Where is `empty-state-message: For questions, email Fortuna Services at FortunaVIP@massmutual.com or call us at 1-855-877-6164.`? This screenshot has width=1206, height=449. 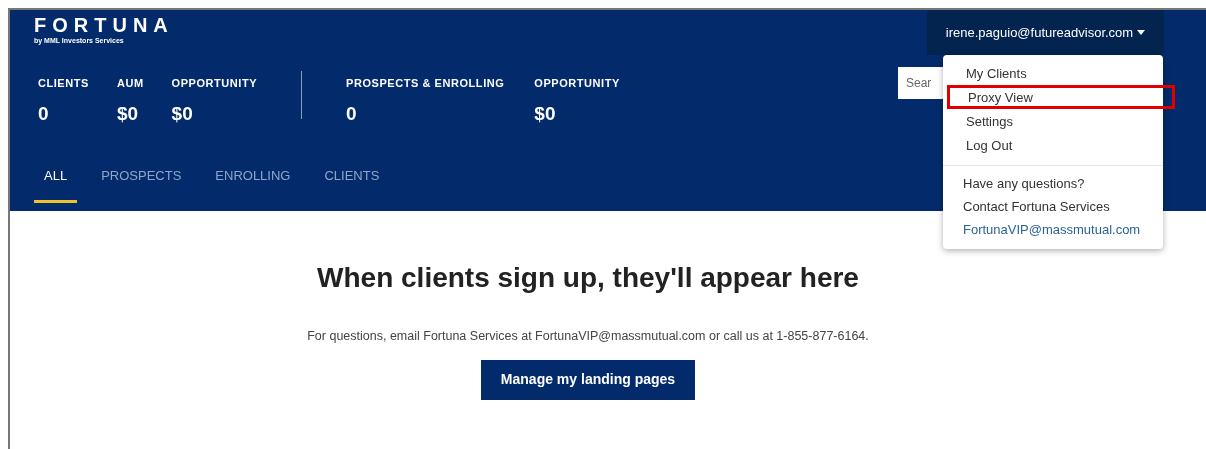
empty-state-message: For questions, email Fortuna Services at FortunaVIP@massmutual.com or call us at 1-855-877-6164. is located at coordinates (588, 336).